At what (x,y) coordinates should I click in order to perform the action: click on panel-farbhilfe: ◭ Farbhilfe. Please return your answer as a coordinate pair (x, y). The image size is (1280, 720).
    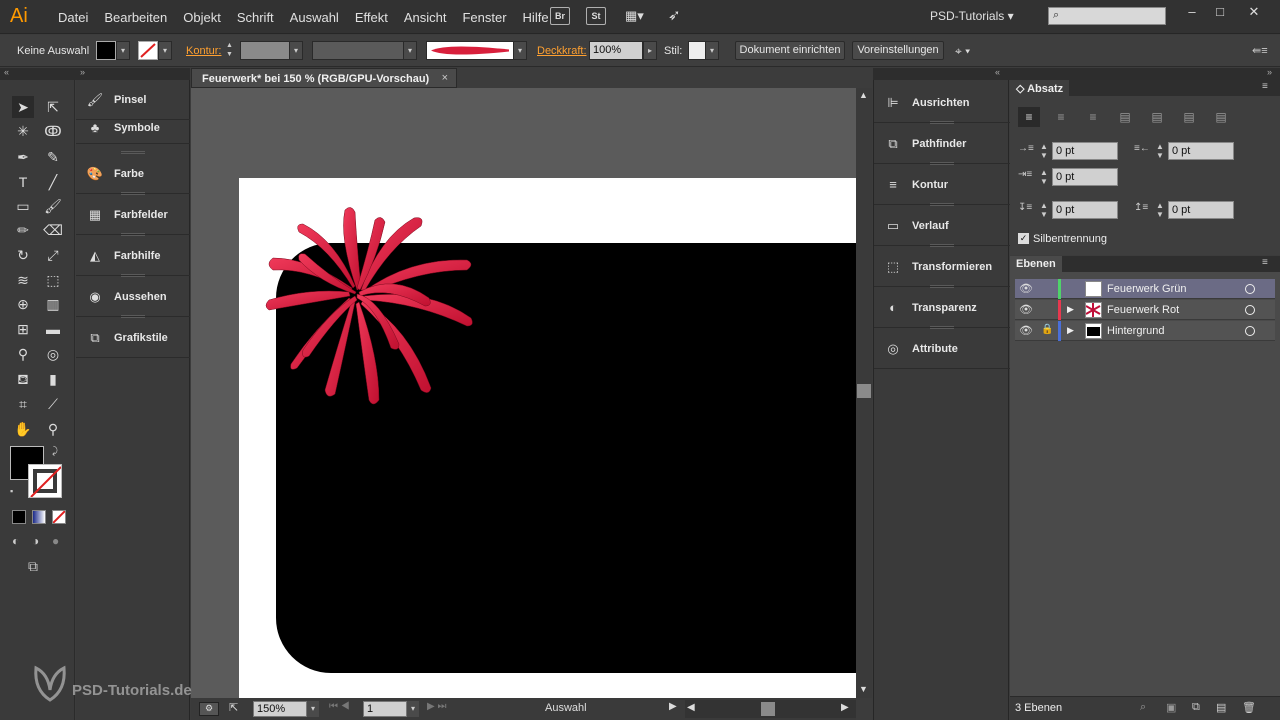
    Looking at the image, I should click on (133, 256).